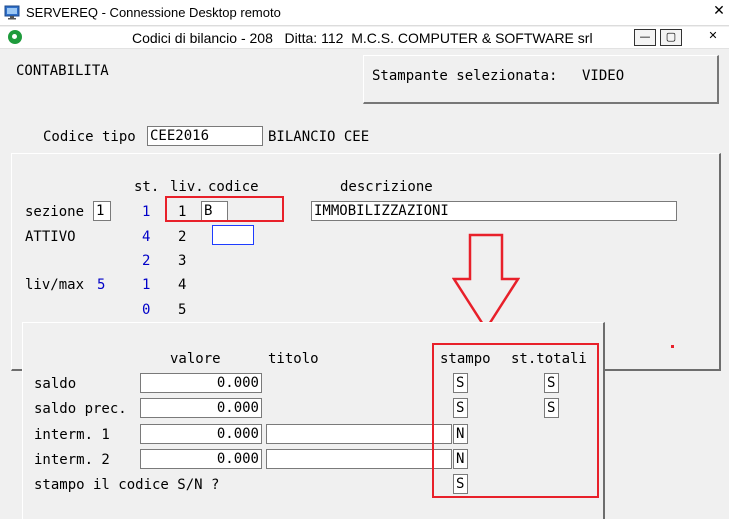  What do you see at coordinates (224, 209) in the screenshot?
I see `codice-highlight-box` at bounding box center [224, 209].